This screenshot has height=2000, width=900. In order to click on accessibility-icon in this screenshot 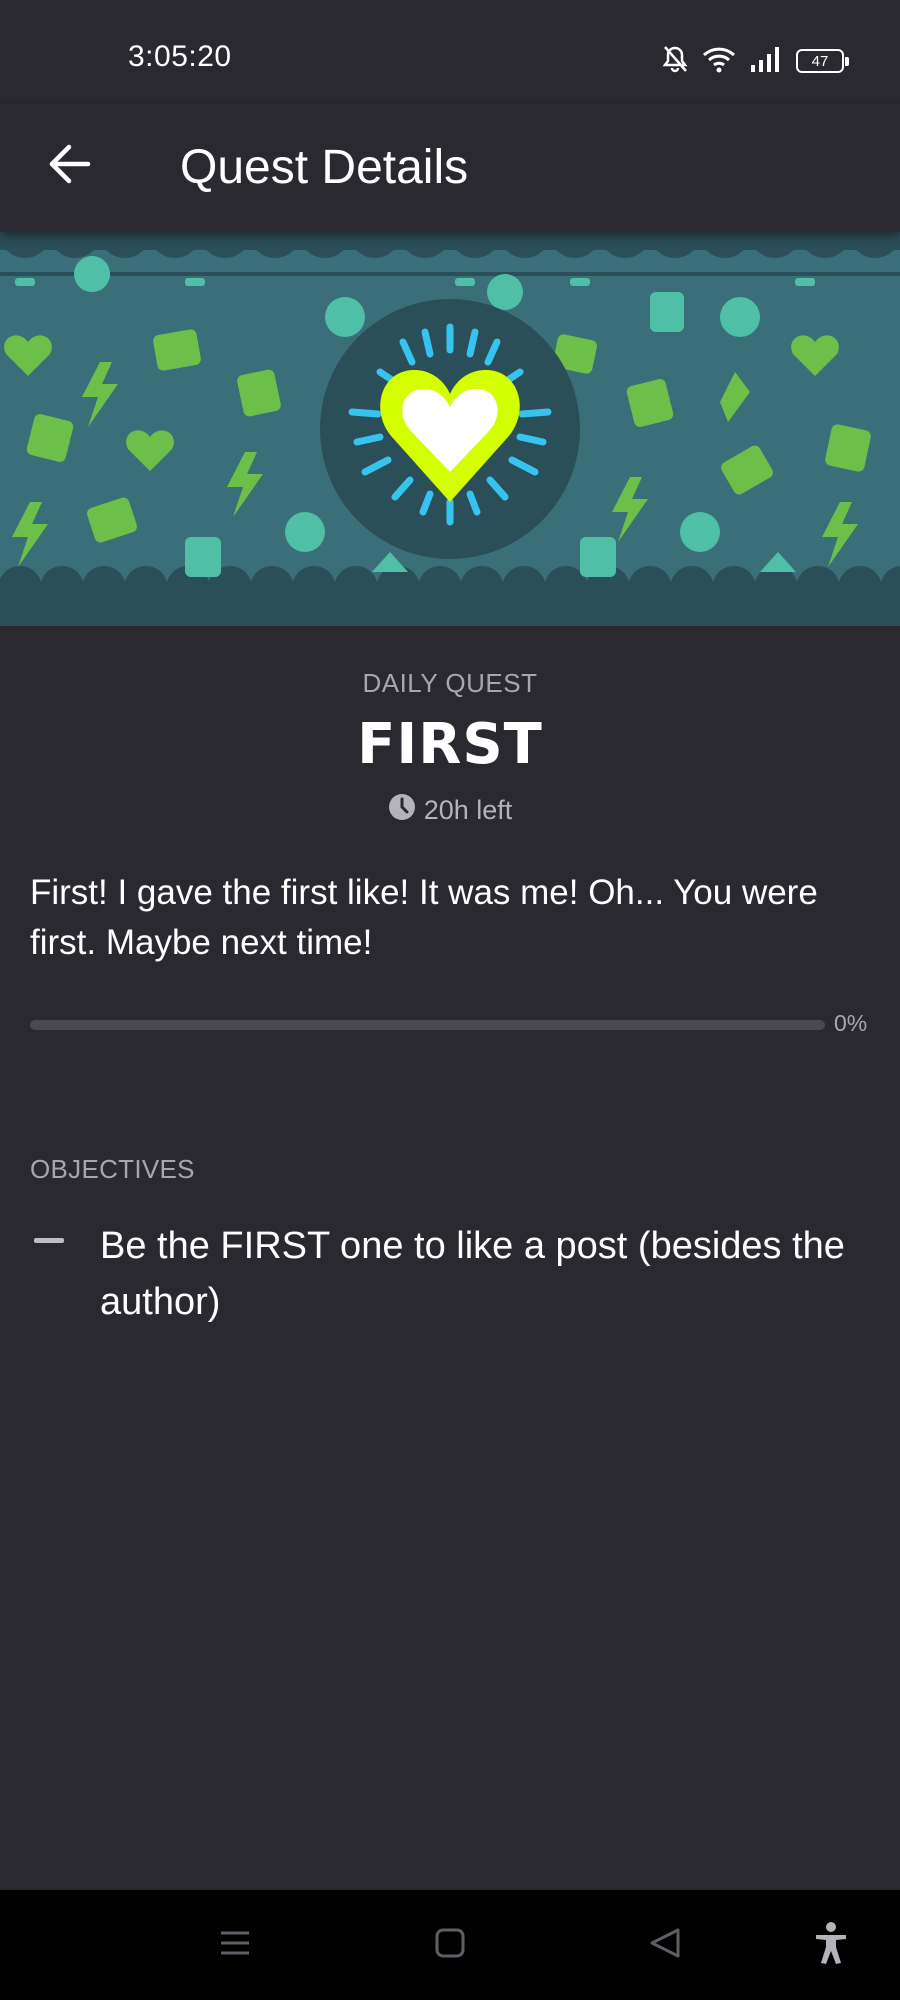, I will do `click(831, 1945)`.